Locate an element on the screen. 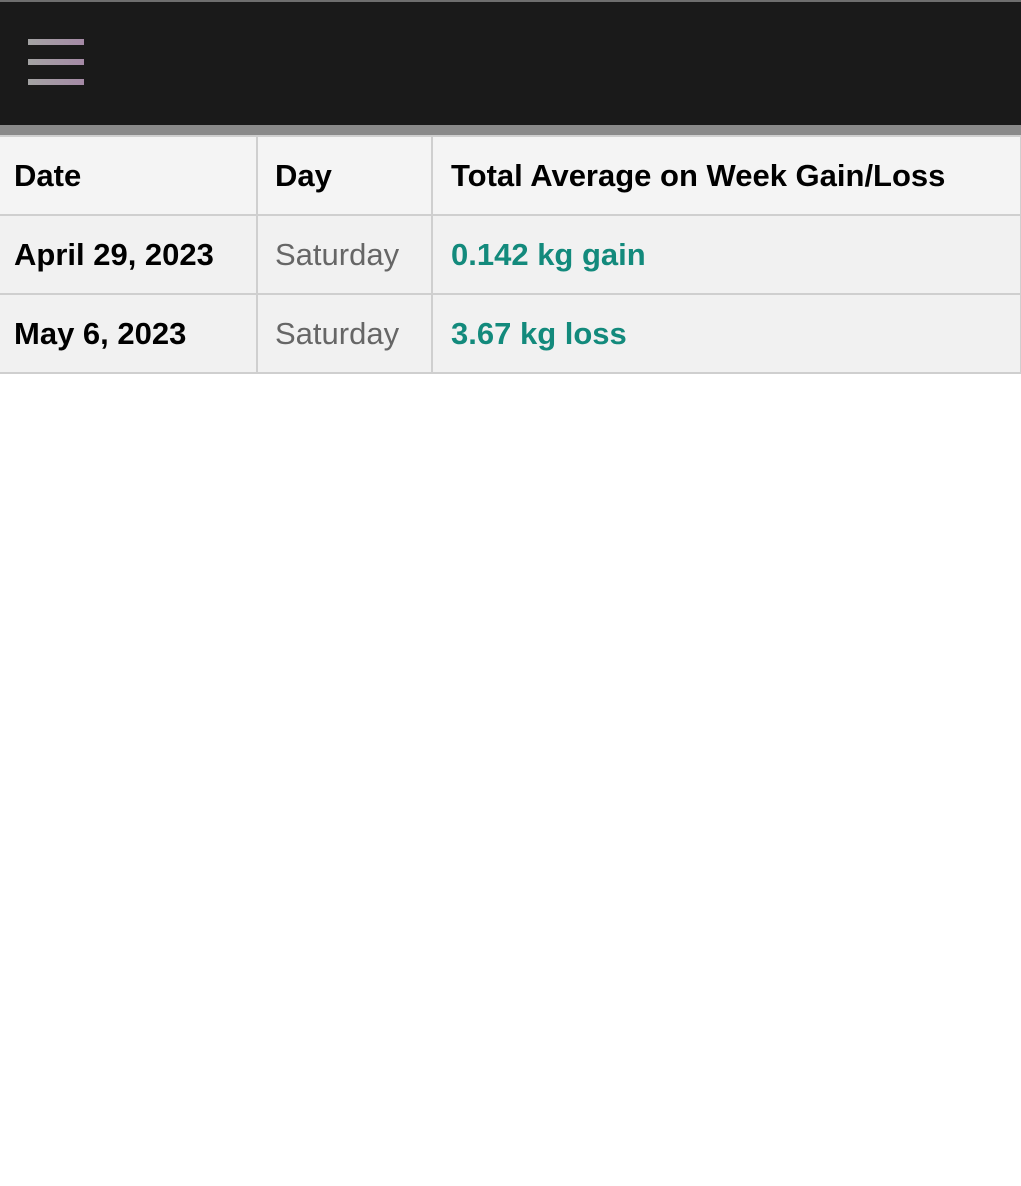 The image size is (1021, 1186). column-header-day: Day is located at coordinates (344, 175).